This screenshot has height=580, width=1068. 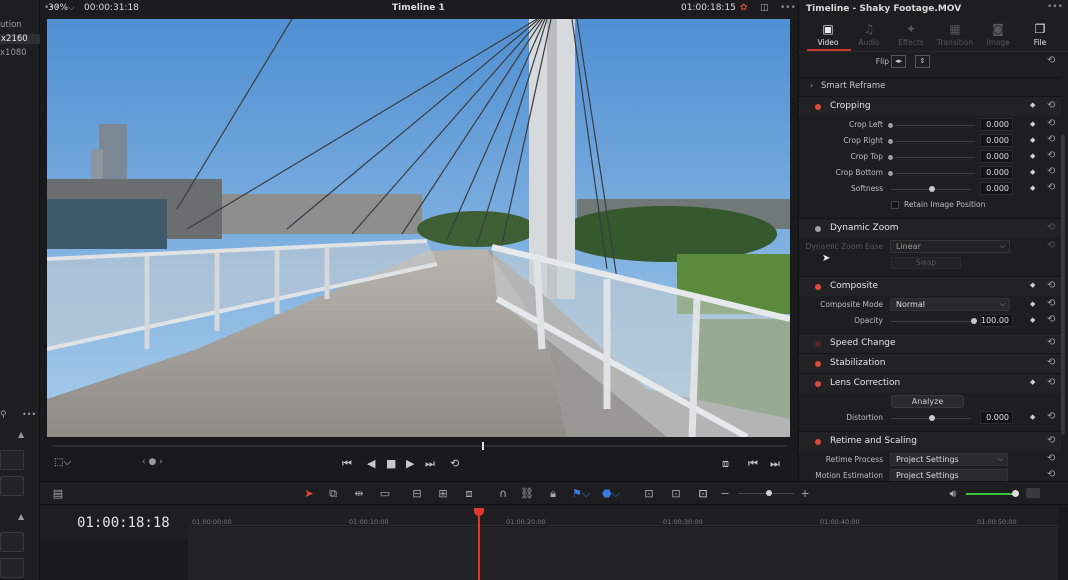 What do you see at coordinates (333, 494) in the screenshot?
I see `trim-tool-icon: ⧉` at bounding box center [333, 494].